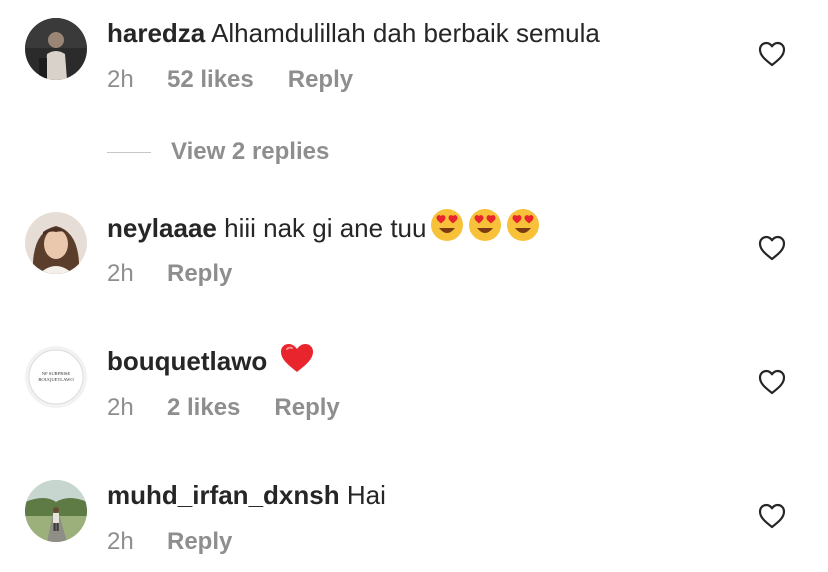 This screenshot has width=828, height=572. I want to click on username: muhd_irfan_dxnsh, so click(223, 495).